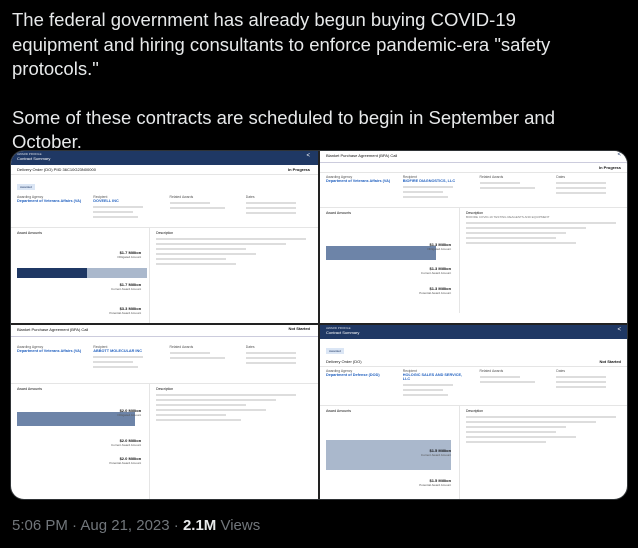 The height and width of the screenshot is (548, 638). What do you see at coordinates (473, 168) in the screenshot?
I see `status-bar: In Progress` at bounding box center [473, 168].